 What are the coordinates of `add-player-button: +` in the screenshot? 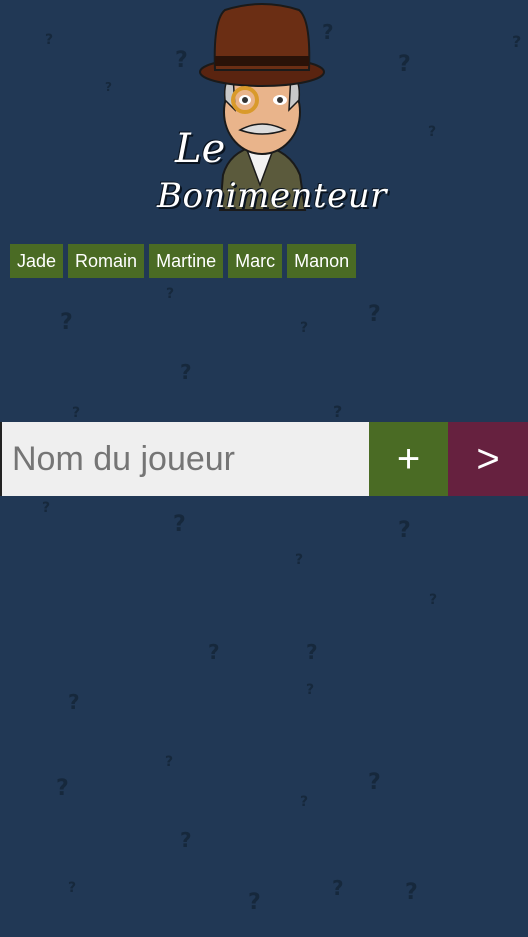 It's located at (408, 459).